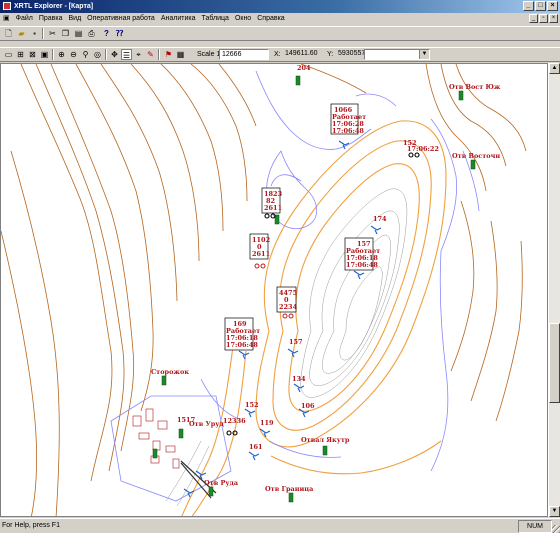  What do you see at coordinates (256, 447) in the screenshot?
I see `map-label: 161` at bounding box center [256, 447].